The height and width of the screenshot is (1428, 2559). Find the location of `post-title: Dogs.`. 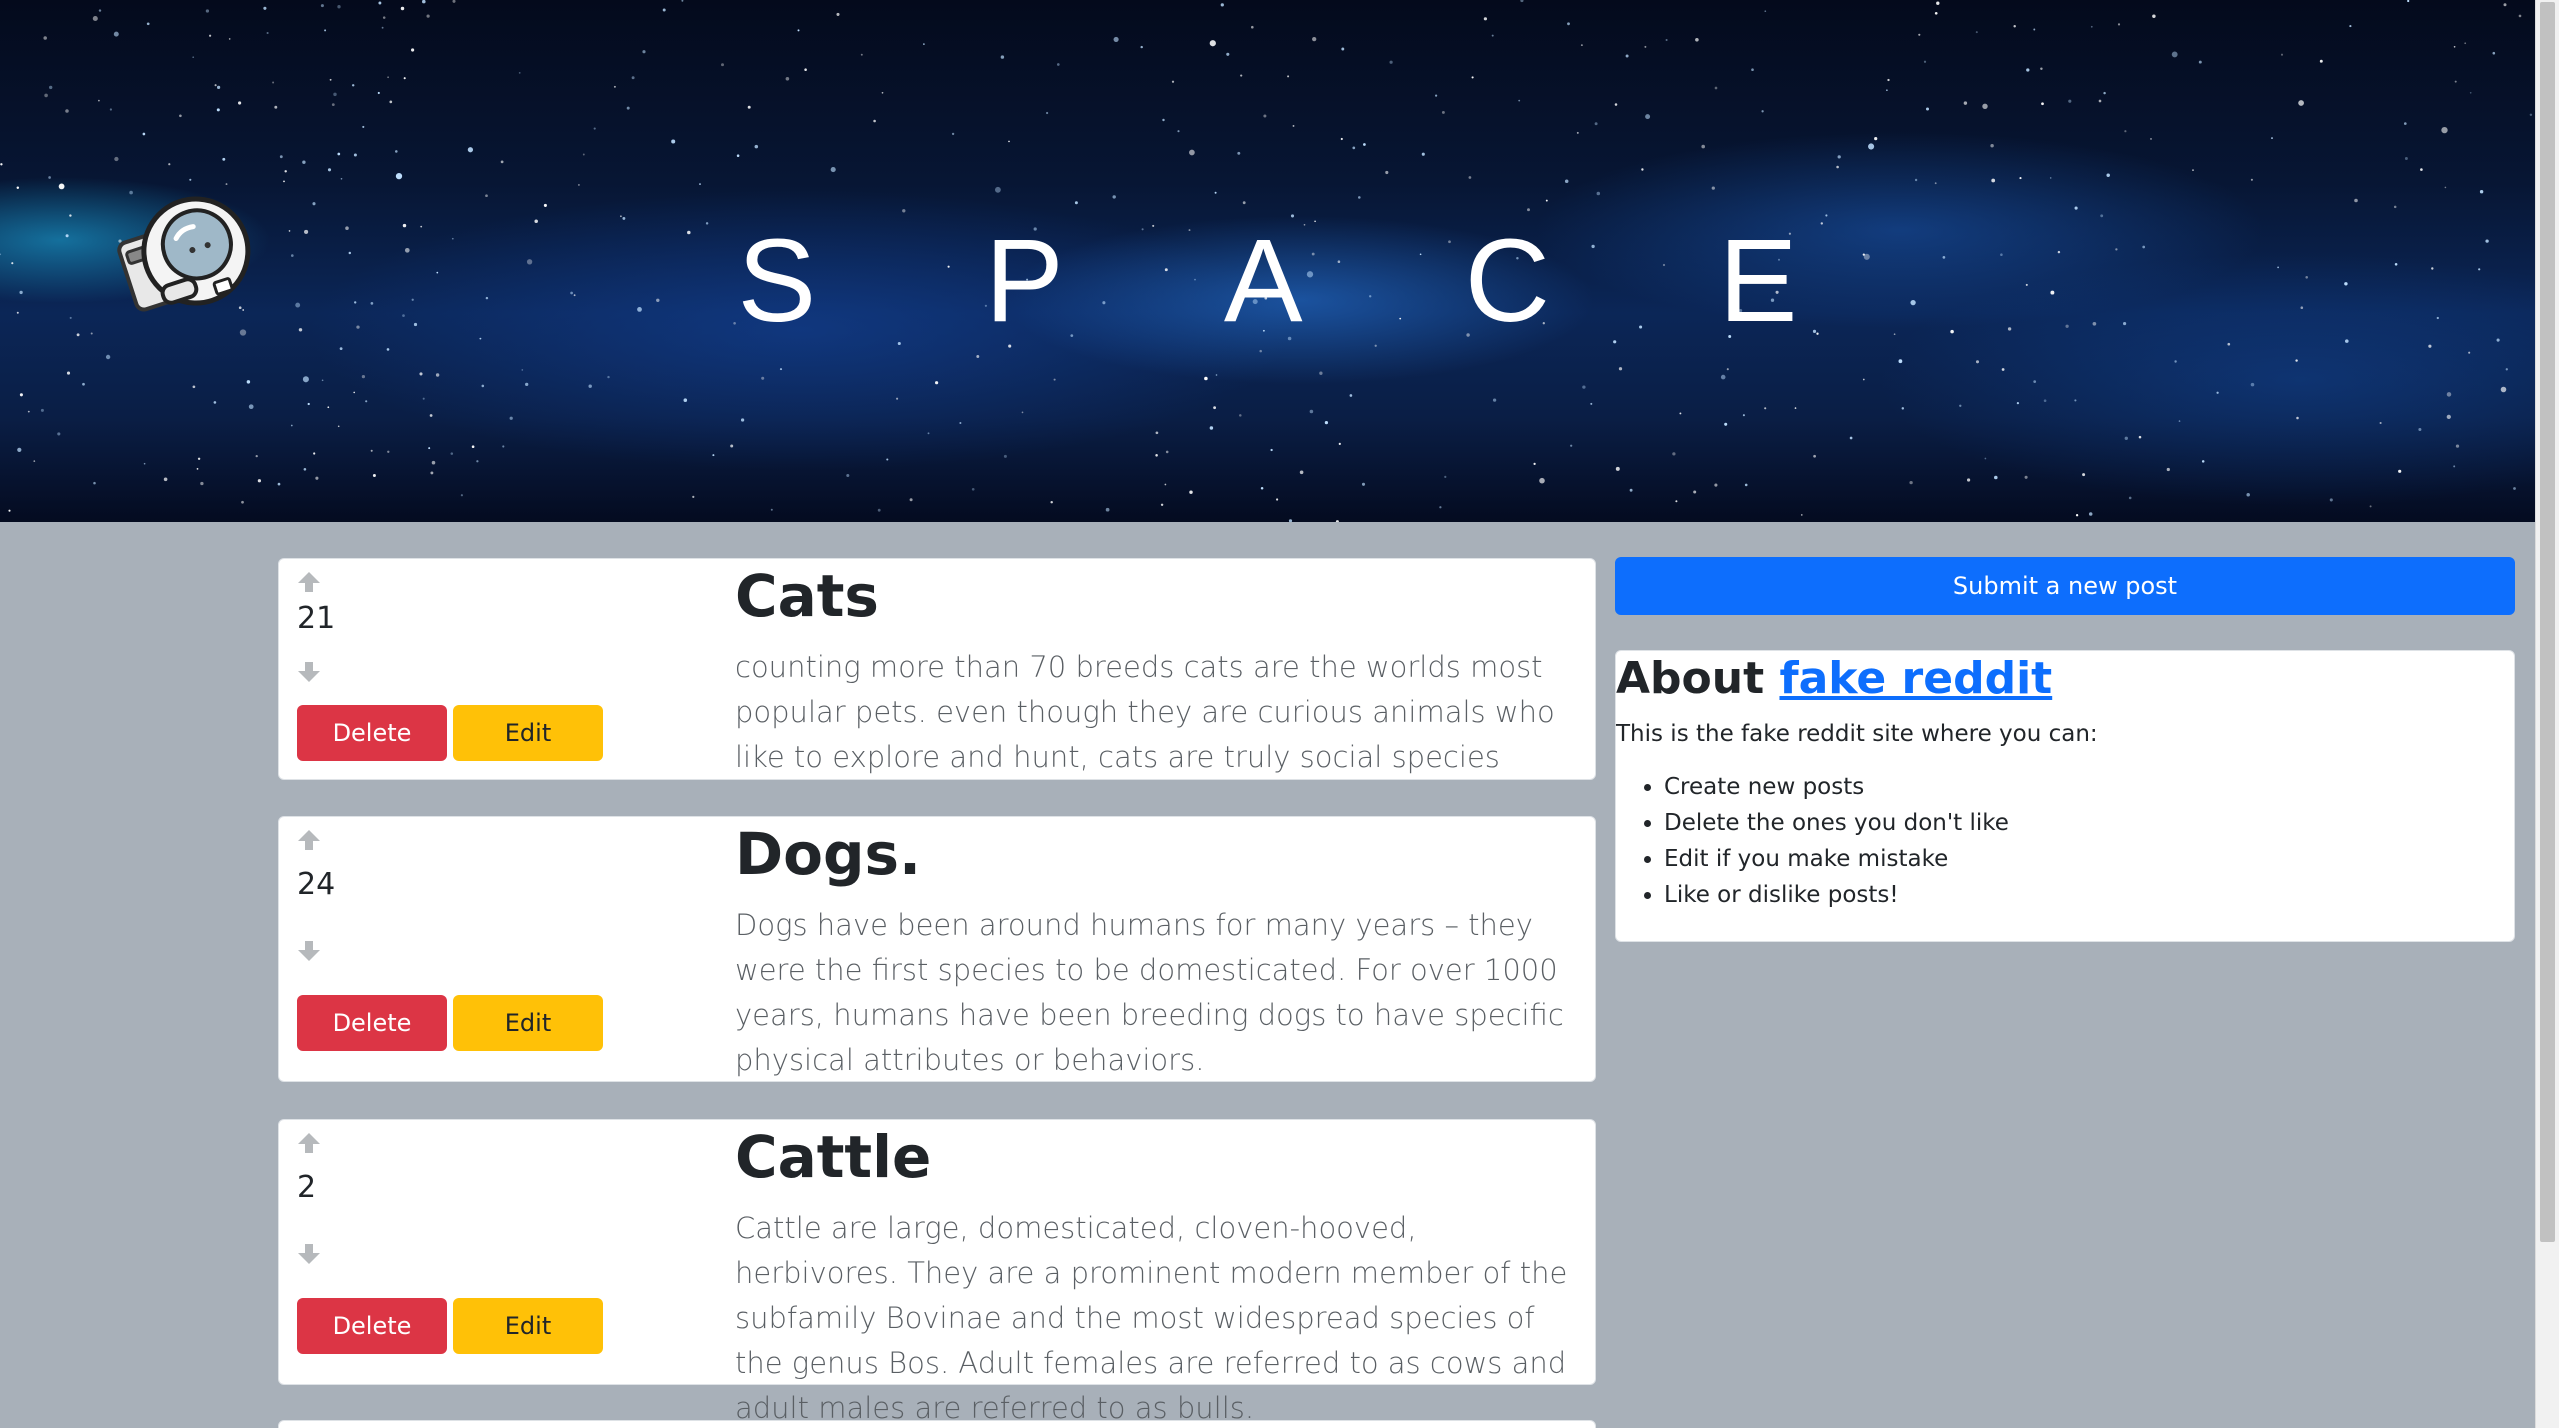

post-title: Dogs. is located at coordinates (828, 854).